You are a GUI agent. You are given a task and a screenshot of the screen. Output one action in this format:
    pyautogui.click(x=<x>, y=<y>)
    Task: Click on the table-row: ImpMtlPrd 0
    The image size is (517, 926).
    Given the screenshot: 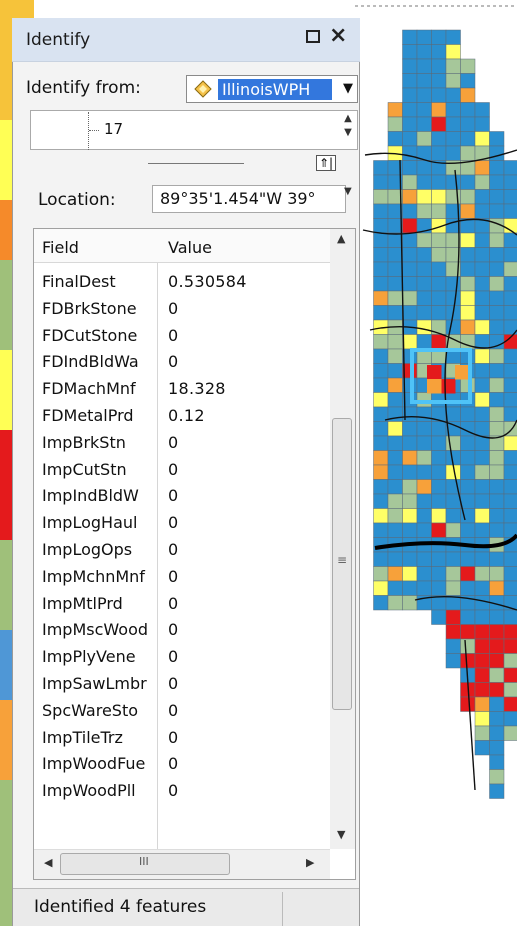 What is the action you would take?
    pyautogui.click(x=182, y=607)
    